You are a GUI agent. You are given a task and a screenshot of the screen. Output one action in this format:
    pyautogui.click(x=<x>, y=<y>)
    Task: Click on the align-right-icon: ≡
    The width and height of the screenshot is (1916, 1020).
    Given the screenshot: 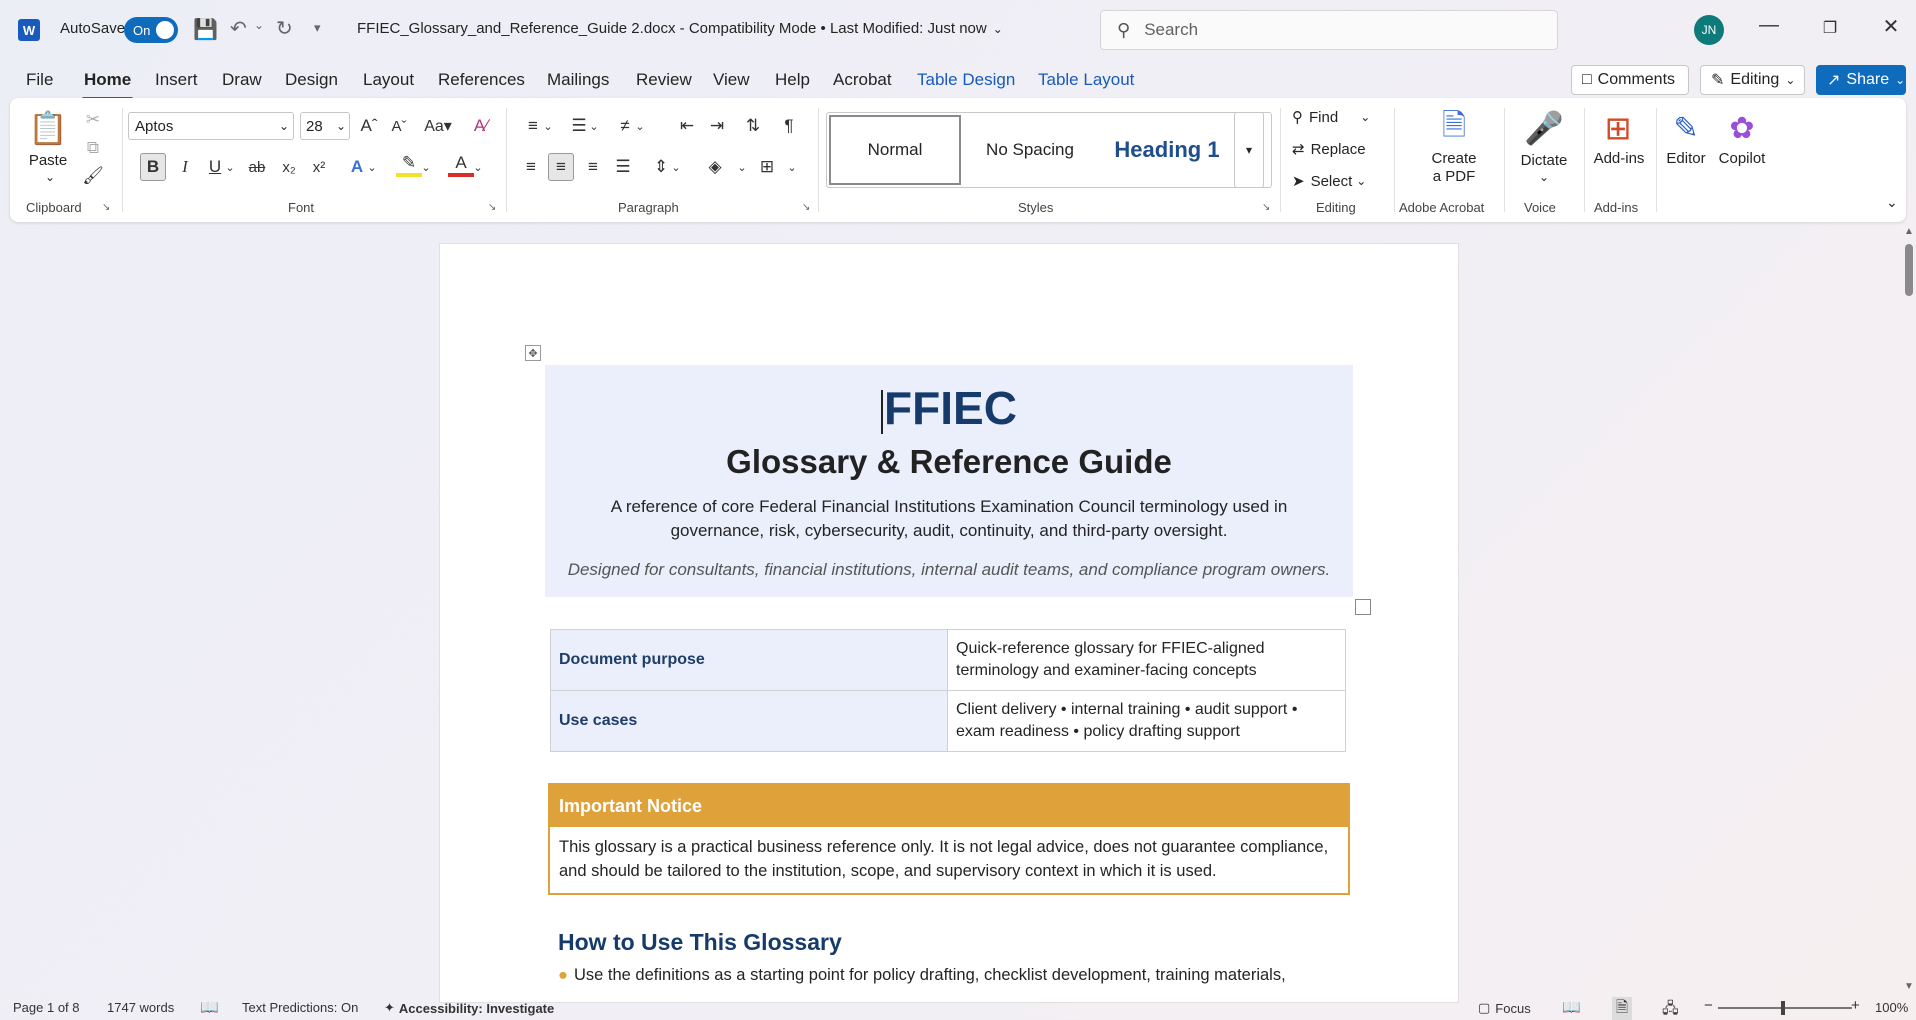 What is the action you would take?
    pyautogui.click(x=593, y=167)
    